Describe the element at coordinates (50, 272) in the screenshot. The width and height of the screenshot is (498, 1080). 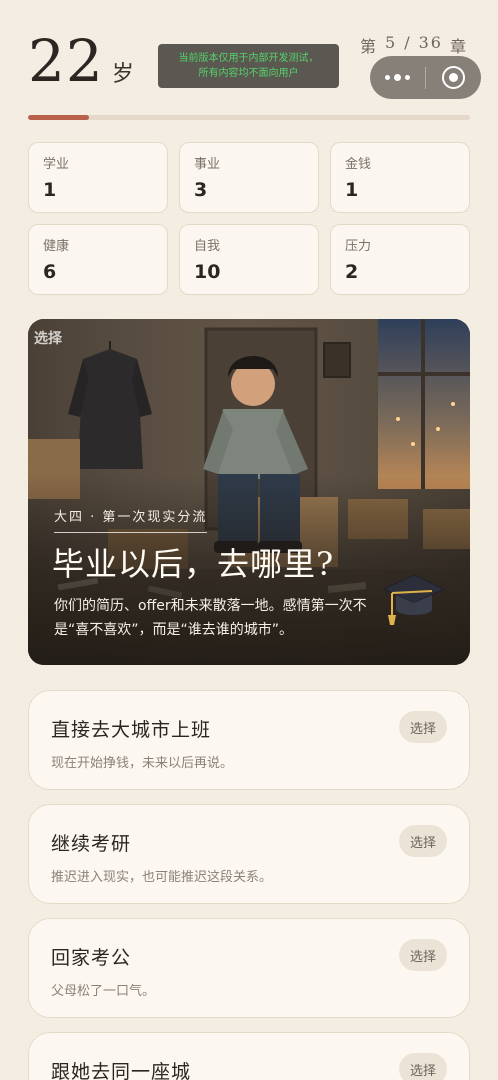
I see `stat-value: 6` at that location.